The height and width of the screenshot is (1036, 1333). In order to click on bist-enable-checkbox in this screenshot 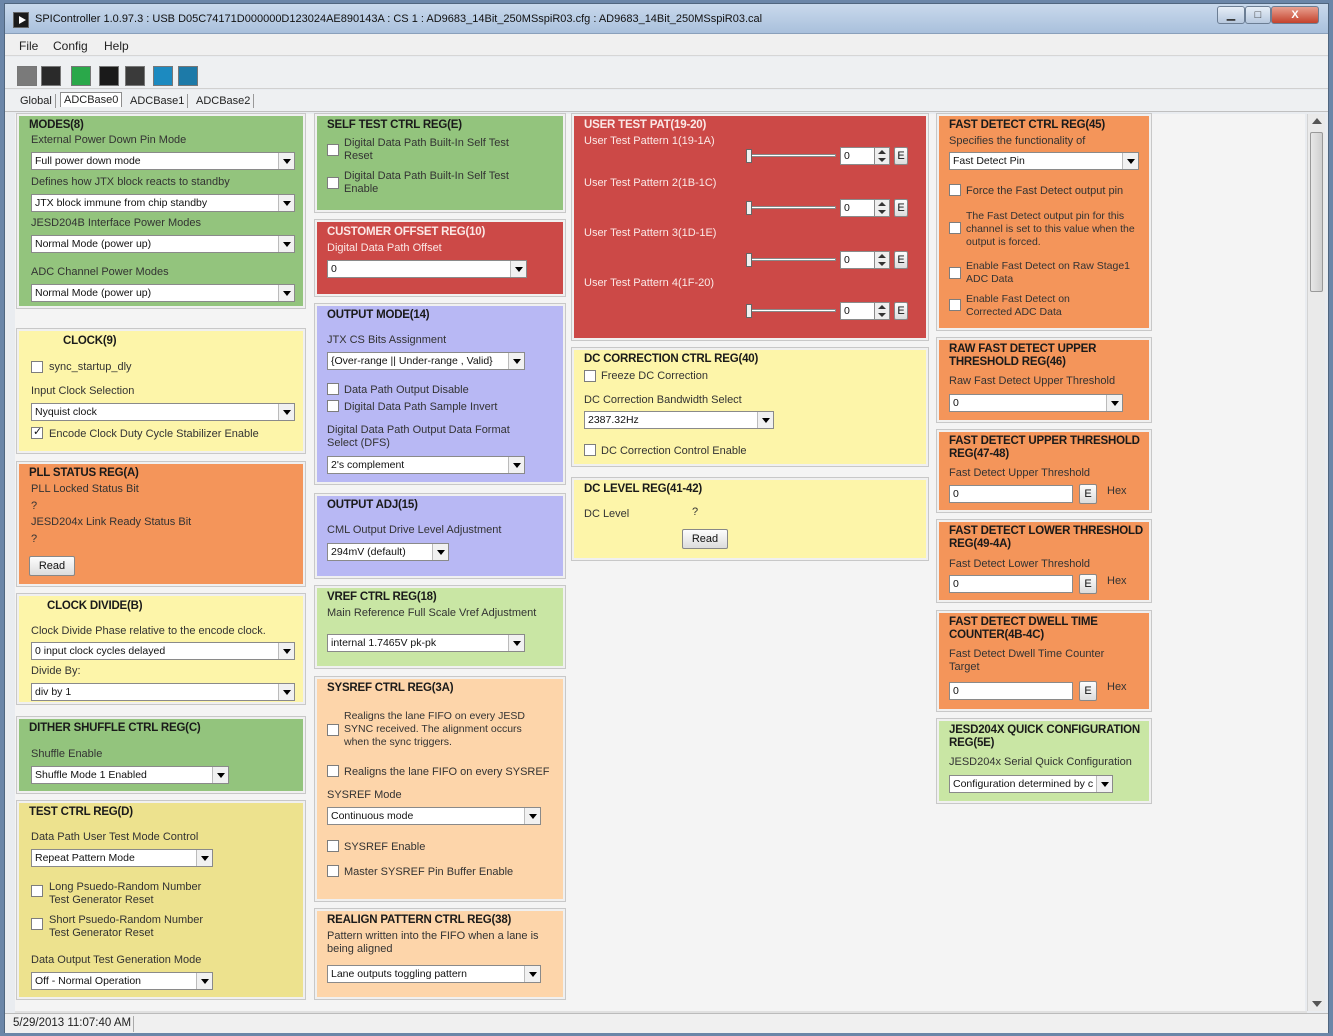, I will do `click(333, 183)`.